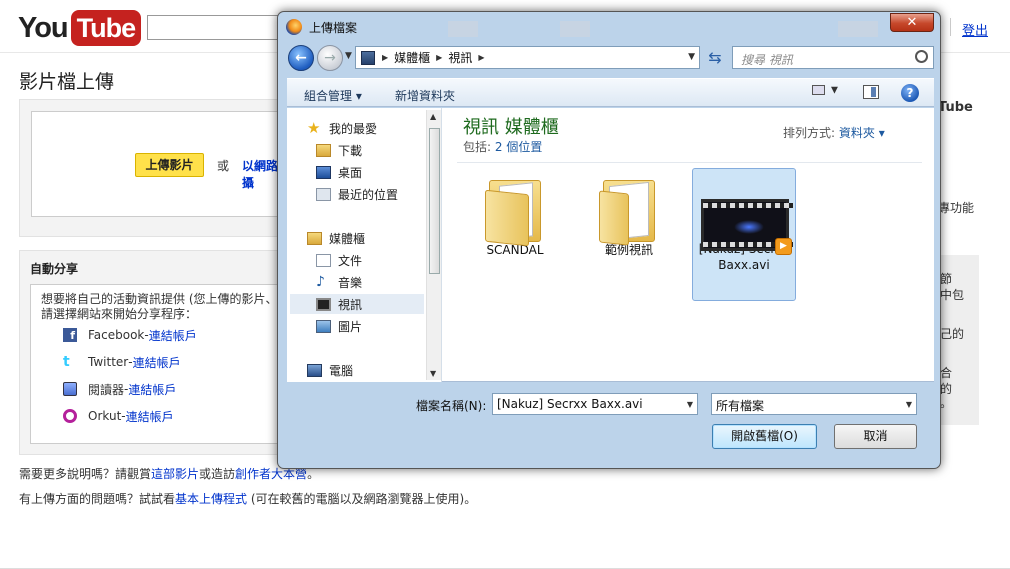  I want to click on nav-favorites: ★ 我的最愛, so click(342, 128).